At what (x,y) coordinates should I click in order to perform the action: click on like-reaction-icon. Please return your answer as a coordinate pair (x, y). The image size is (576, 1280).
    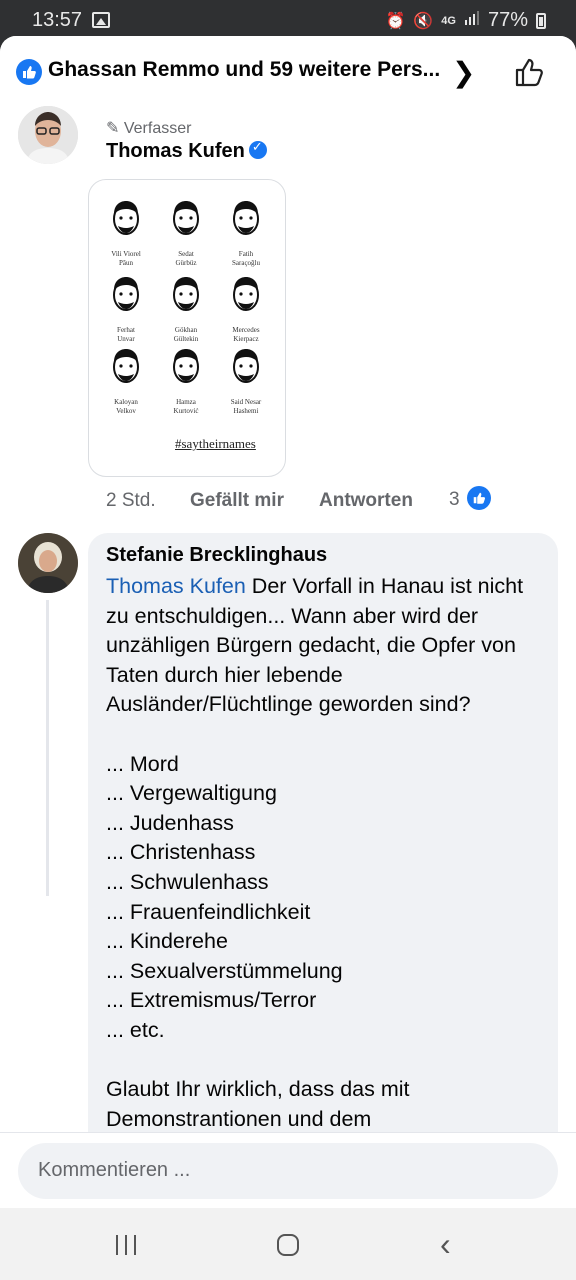
    Looking at the image, I should click on (479, 498).